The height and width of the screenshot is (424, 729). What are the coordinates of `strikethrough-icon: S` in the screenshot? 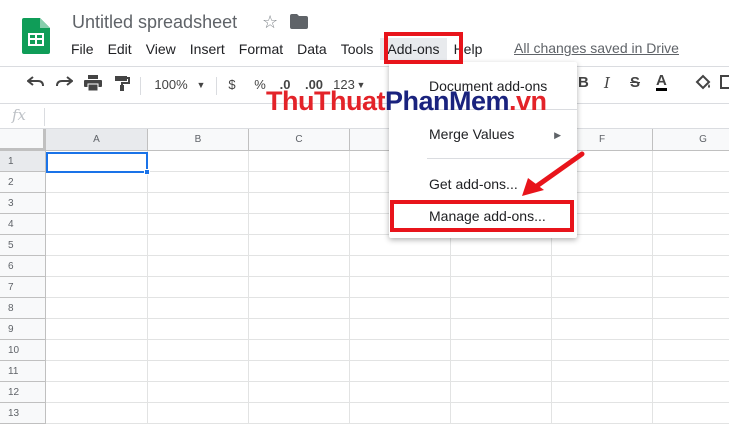 It's located at (635, 82).